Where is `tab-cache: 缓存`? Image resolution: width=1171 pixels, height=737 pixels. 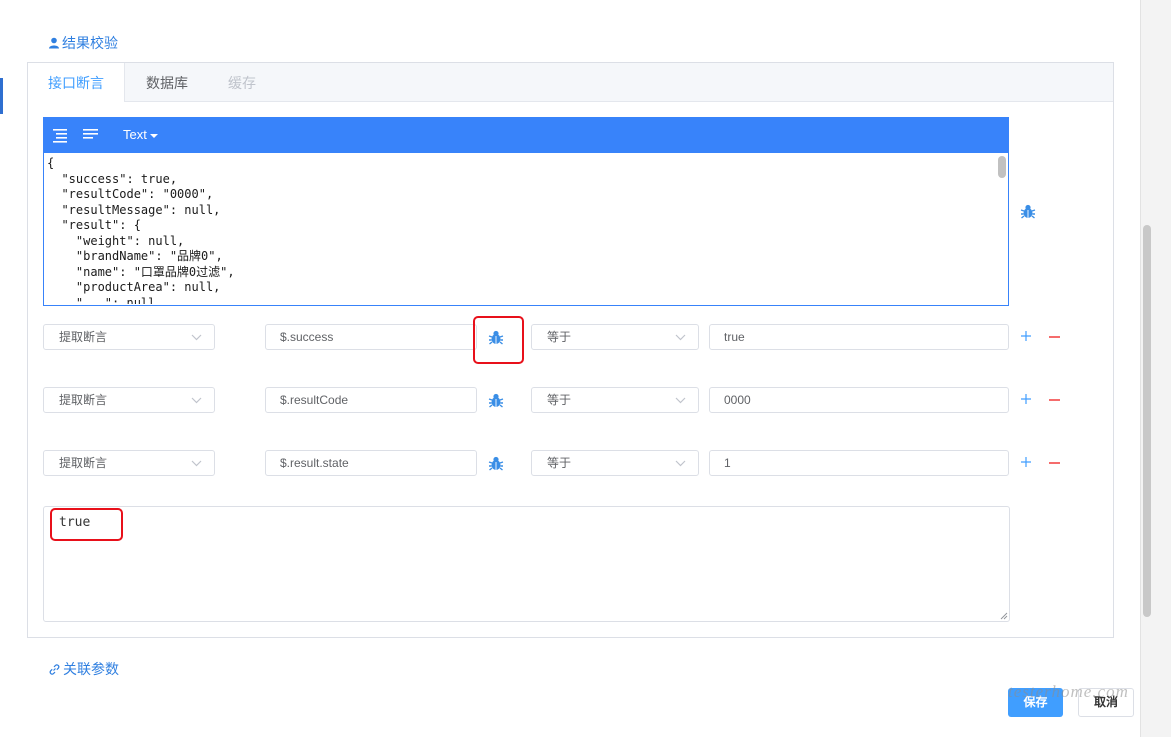
tab-cache: 缓存 is located at coordinates (242, 83).